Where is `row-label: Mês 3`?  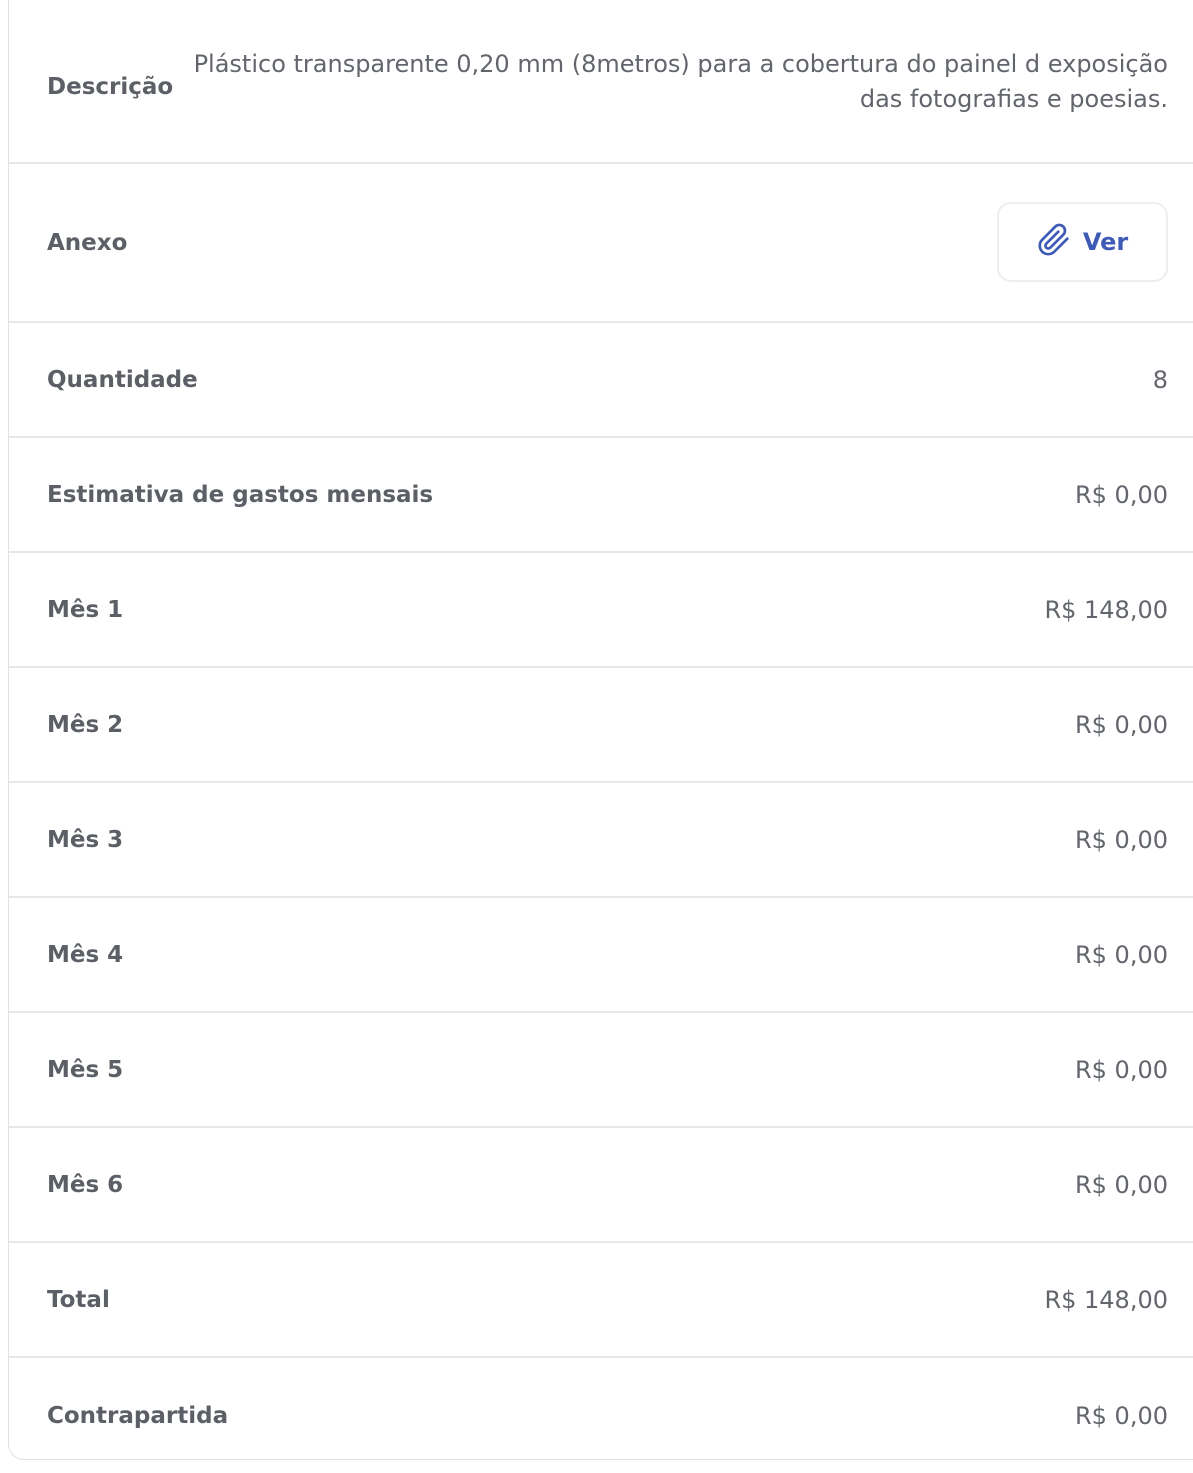 row-label: Mês 3 is located at coordinates (85, 839).